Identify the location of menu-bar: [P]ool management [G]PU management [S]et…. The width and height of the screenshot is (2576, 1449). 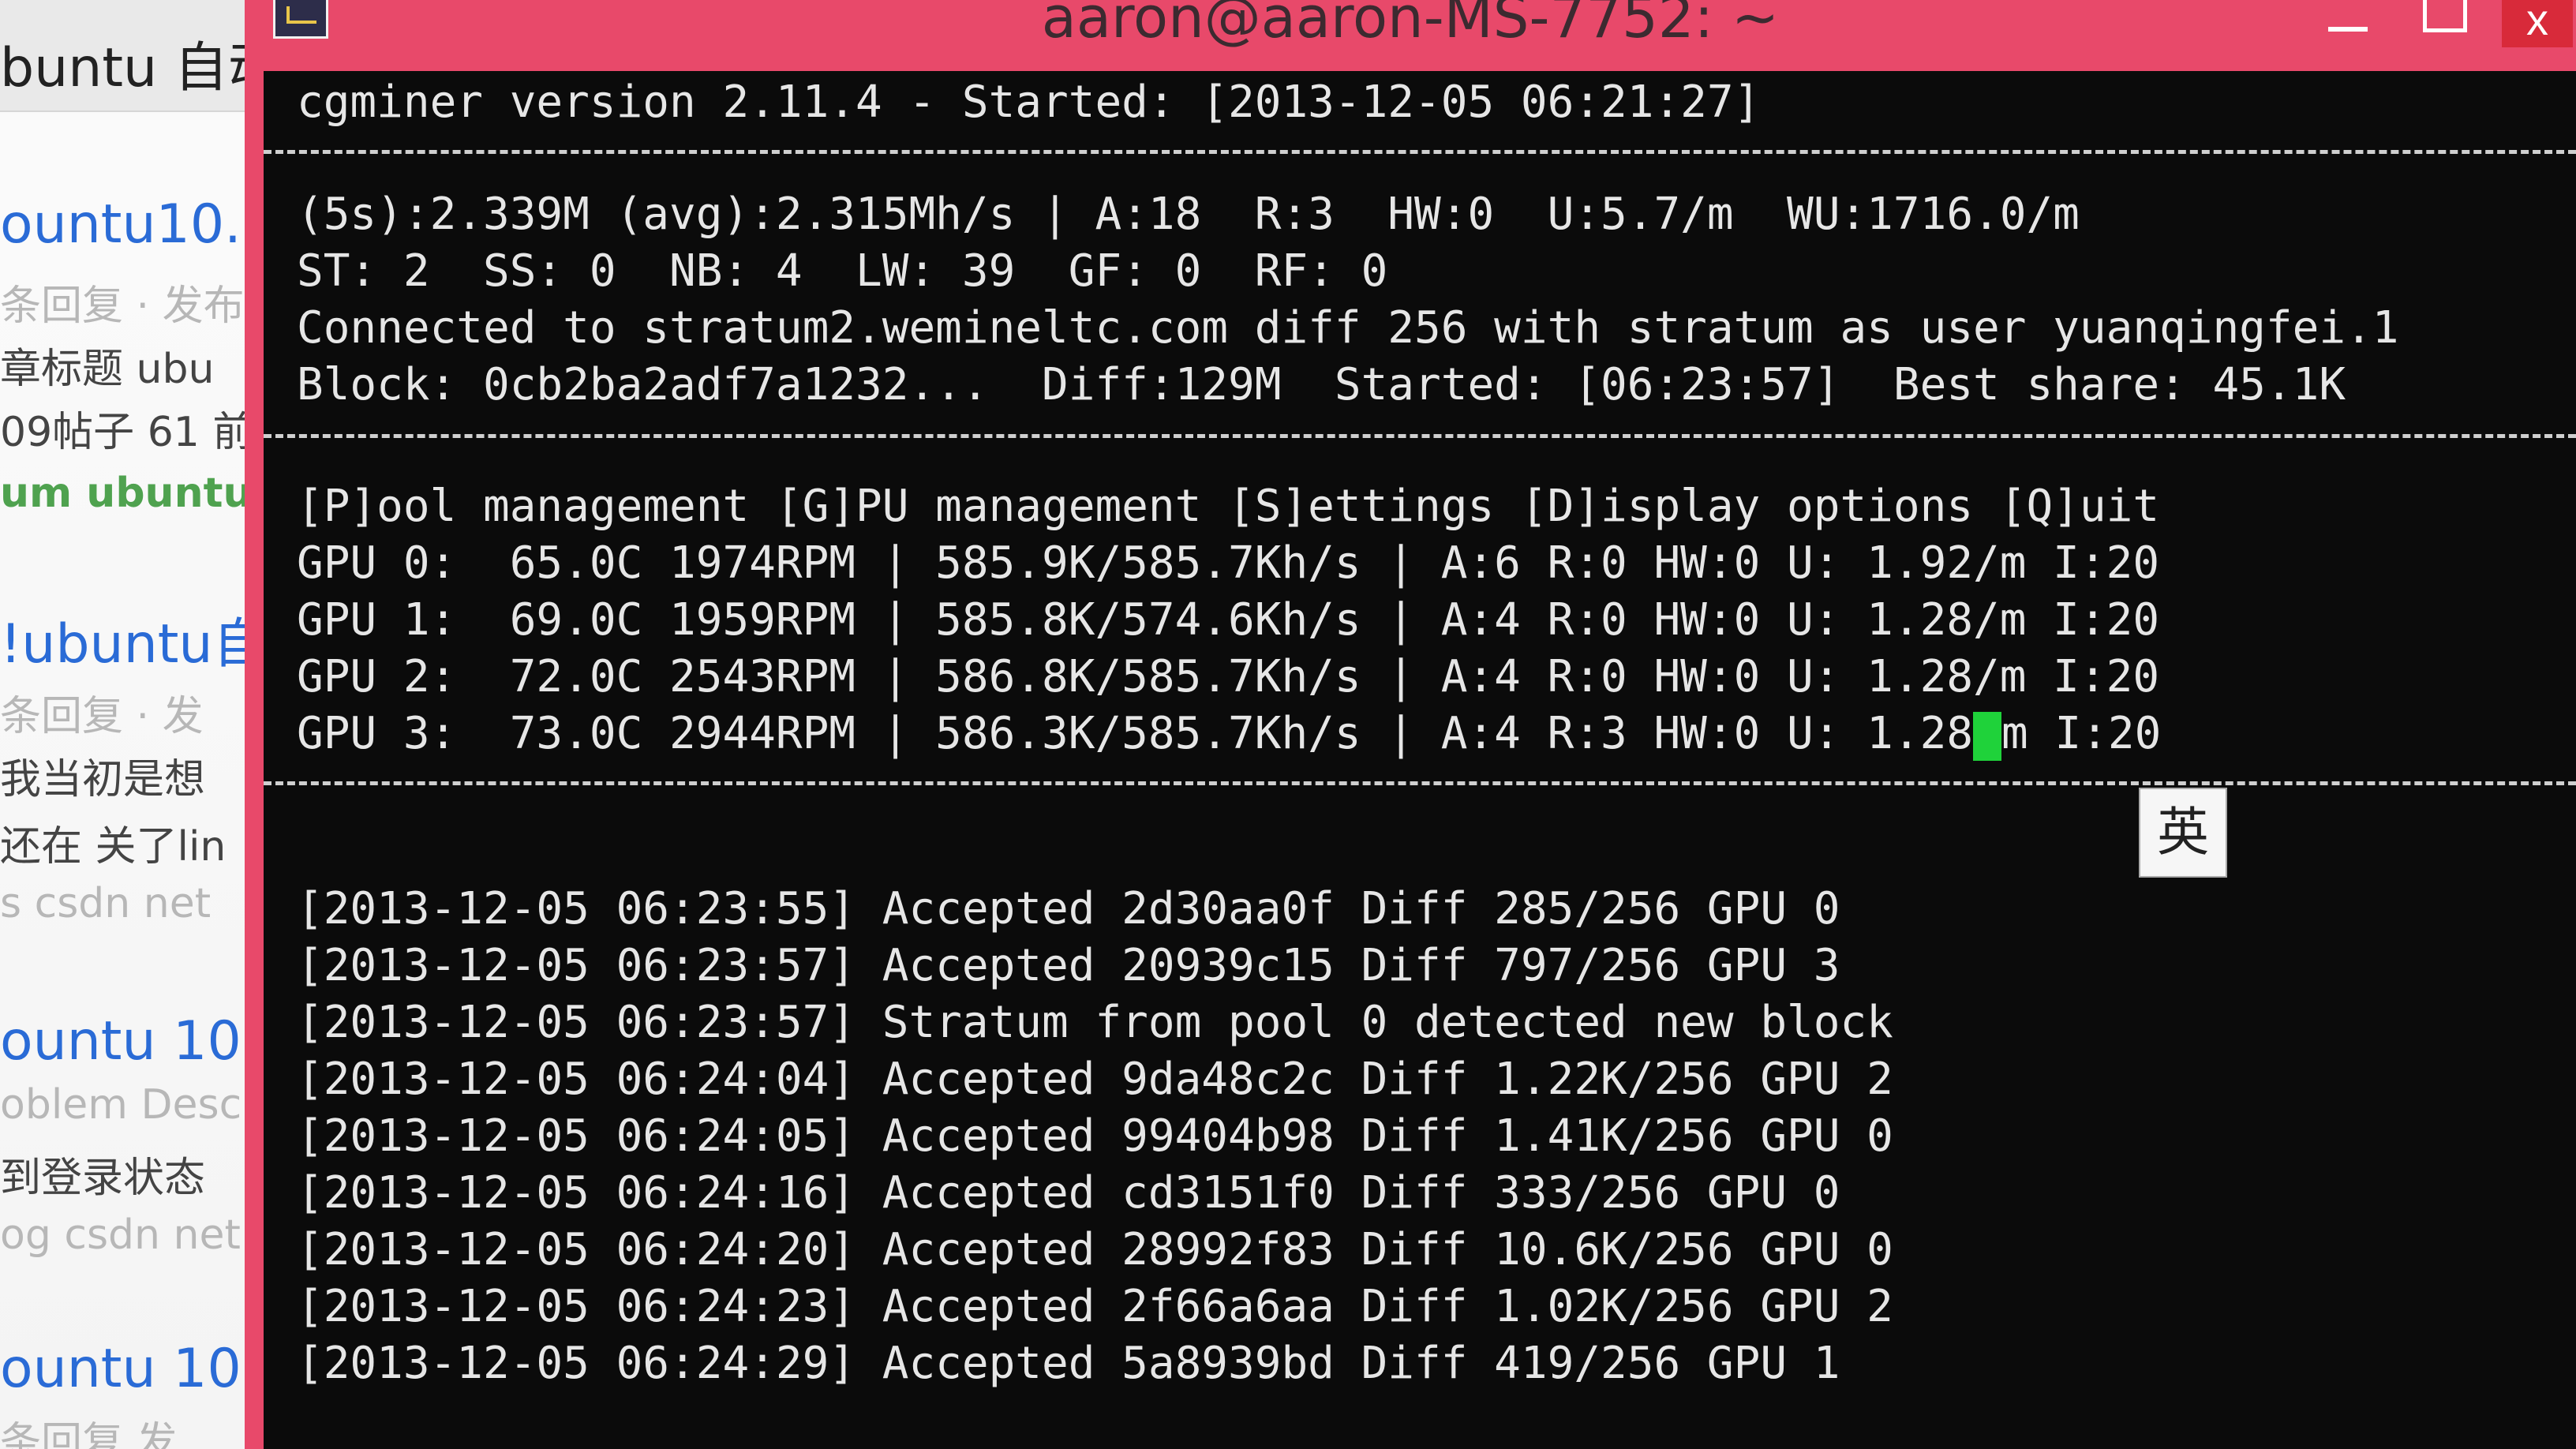
(1228, 506).